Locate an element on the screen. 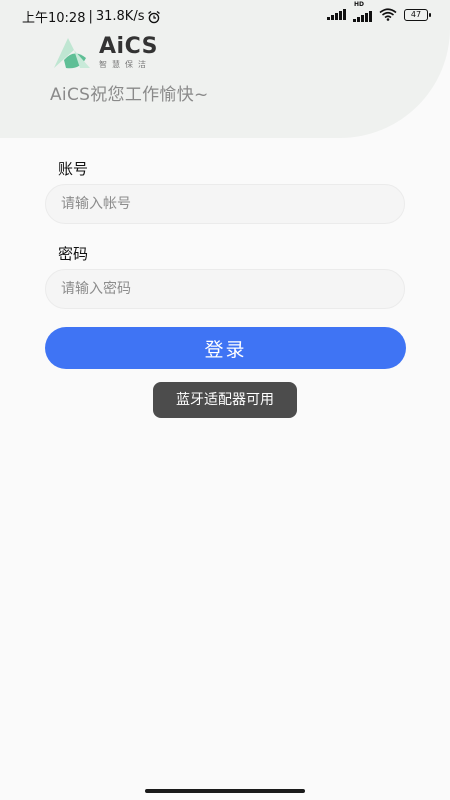  aics-logo-icon is located at coordinates (72, 53).